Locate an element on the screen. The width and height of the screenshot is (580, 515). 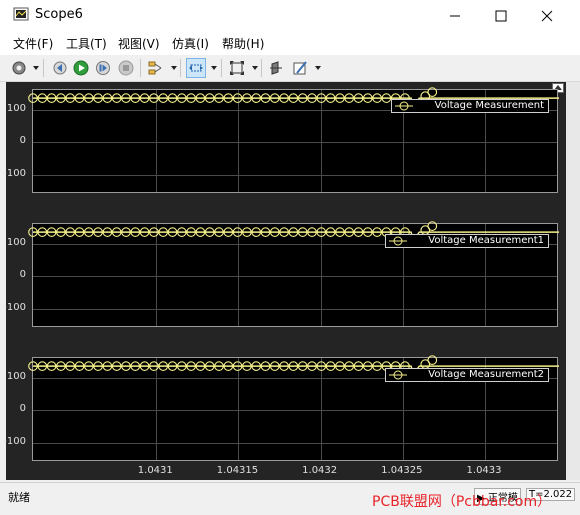
background-strip is located at coordinates (573, 281).